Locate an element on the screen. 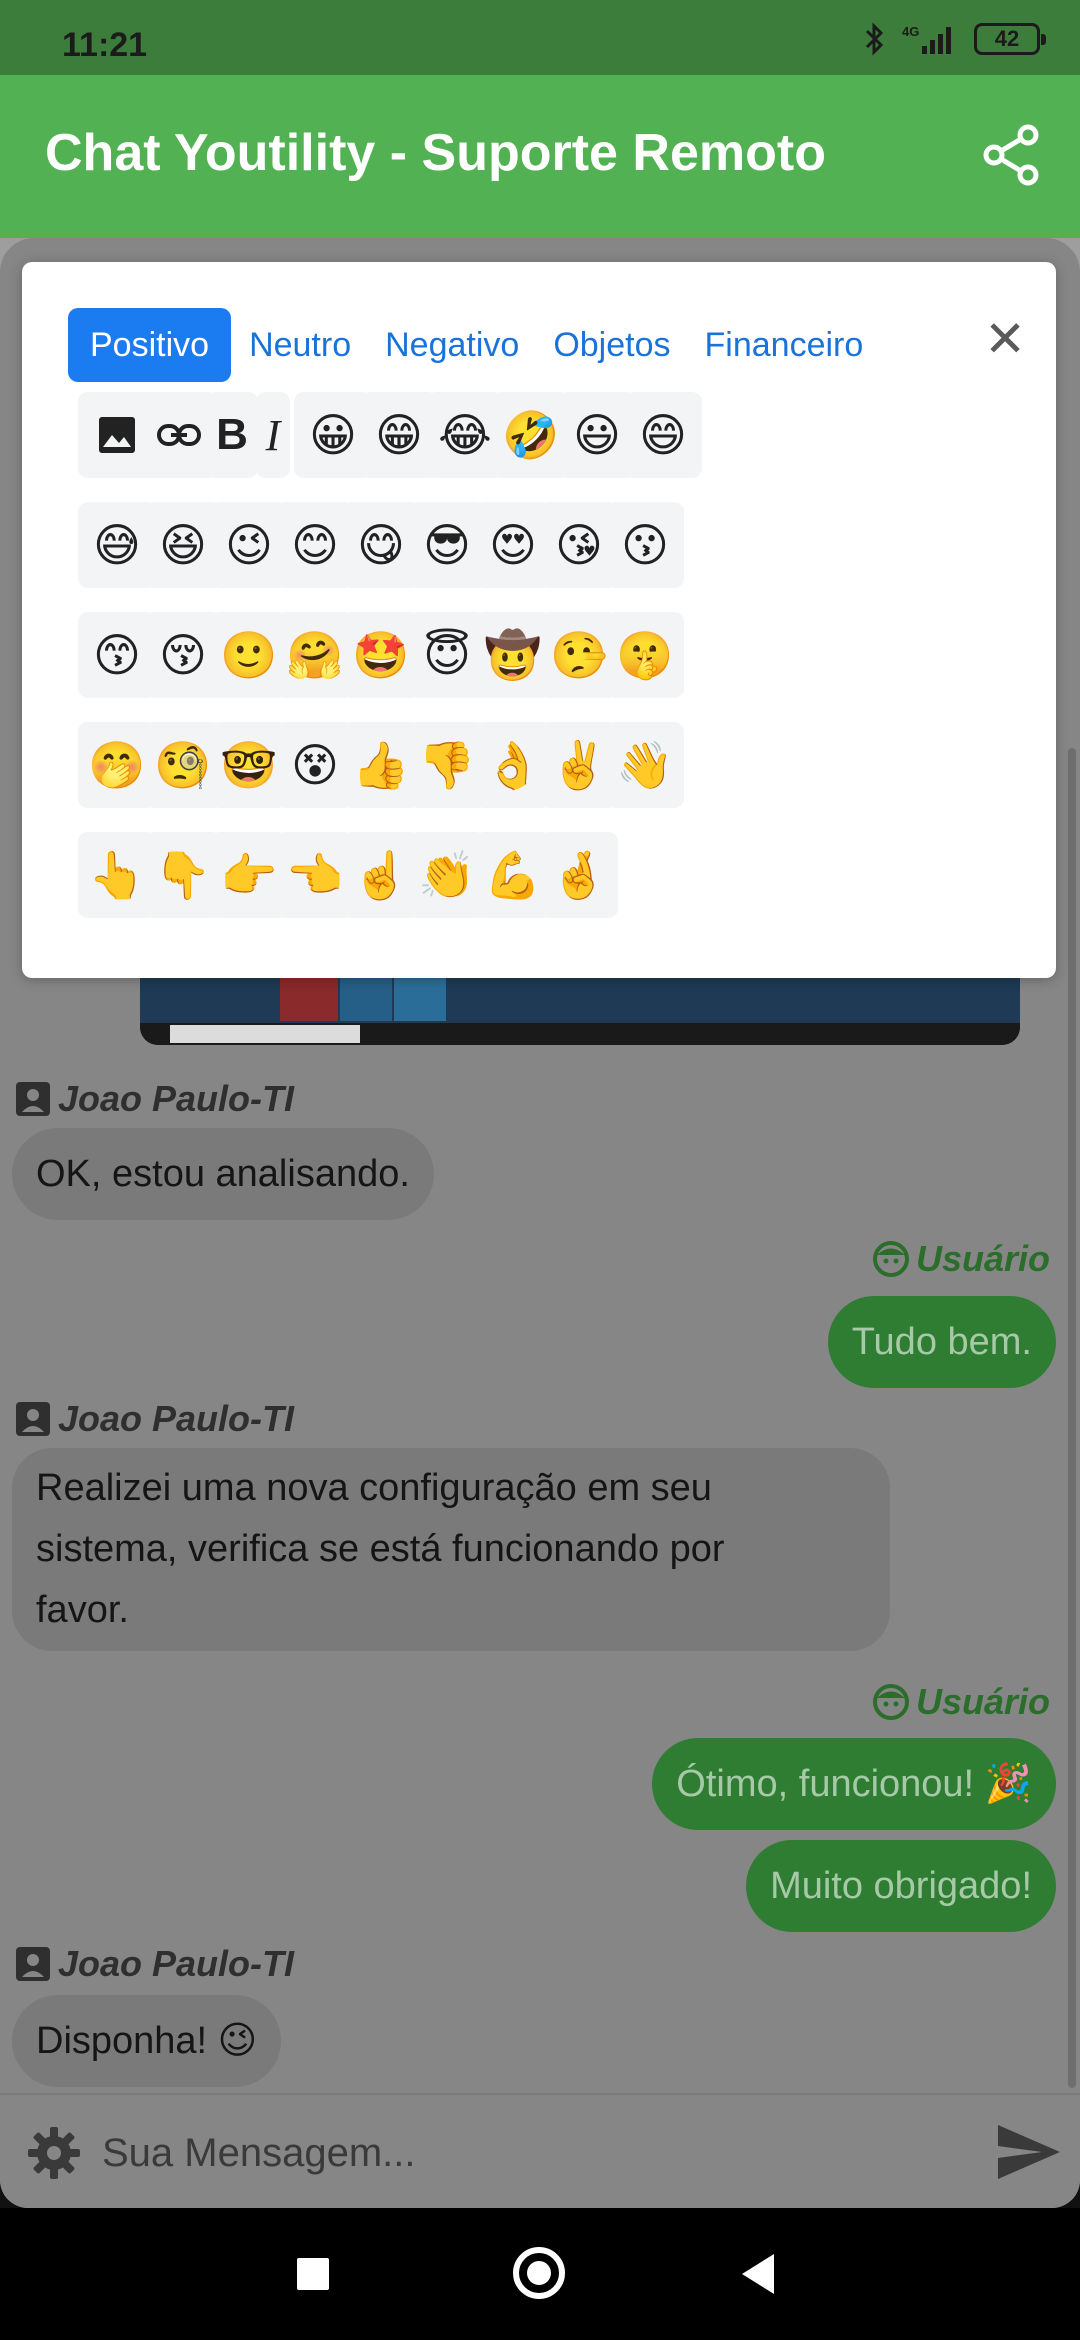 The height and width of the screenshot is (2340, 1080). tab-objetos: Objetos is located at coordinates (611, 345).